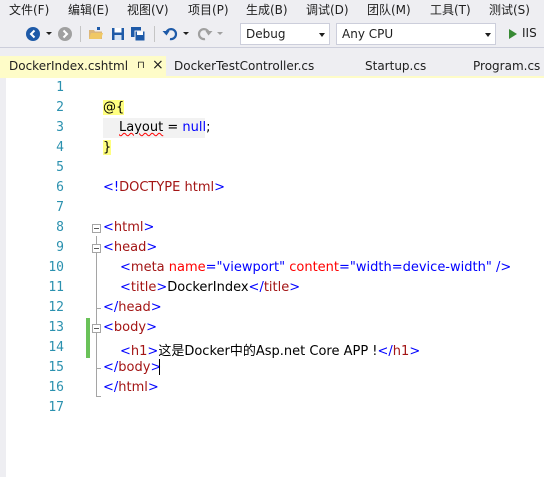 The height and width of the screenshot is (477, 544). I want to click on doctype-keyword: DOCTYPE, so click(150, 187).